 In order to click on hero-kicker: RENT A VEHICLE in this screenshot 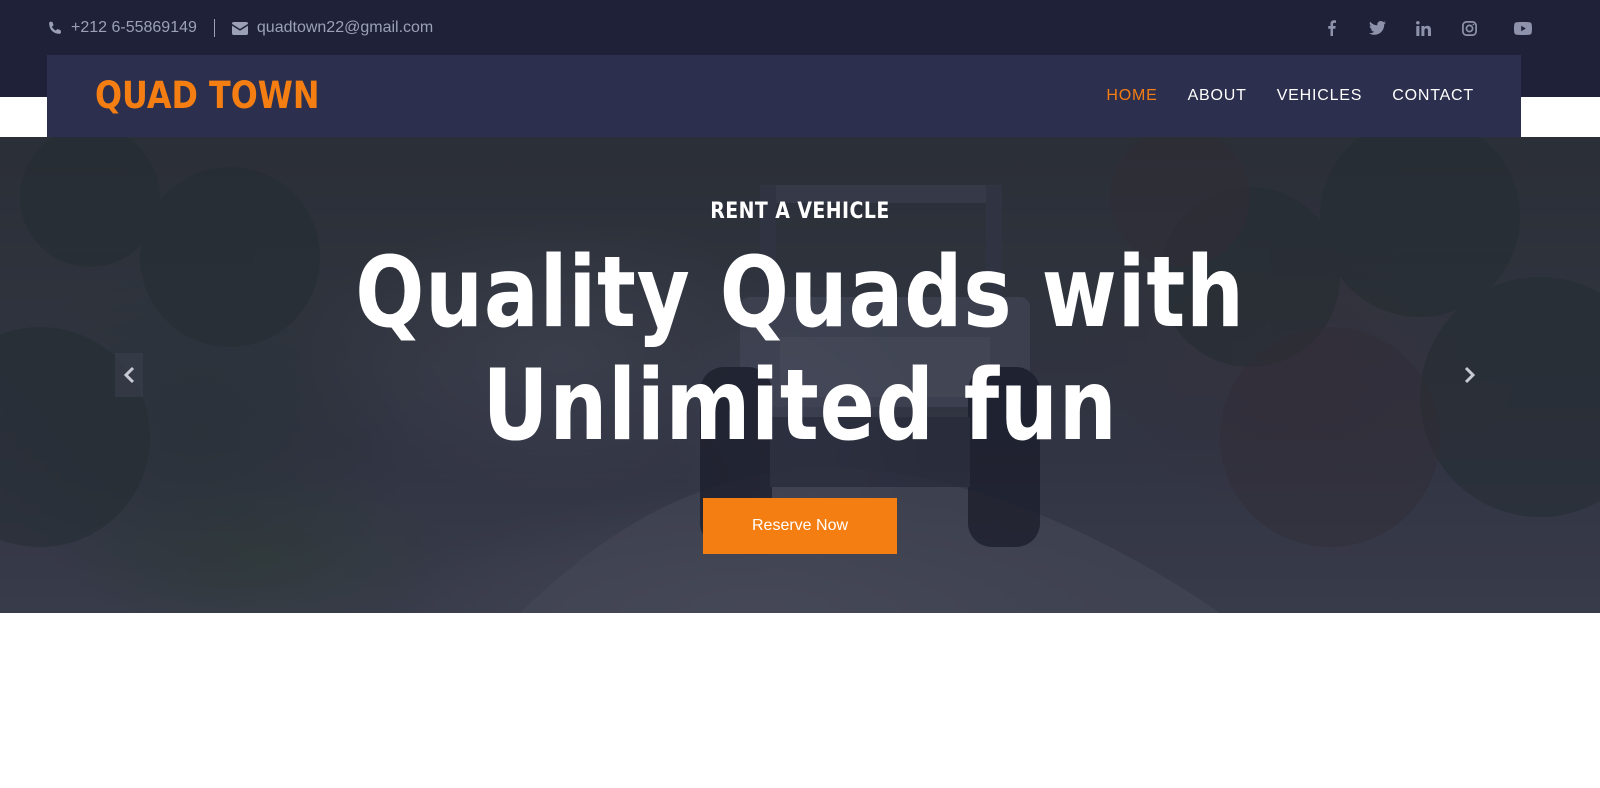, I will do `click(800, 211)`.